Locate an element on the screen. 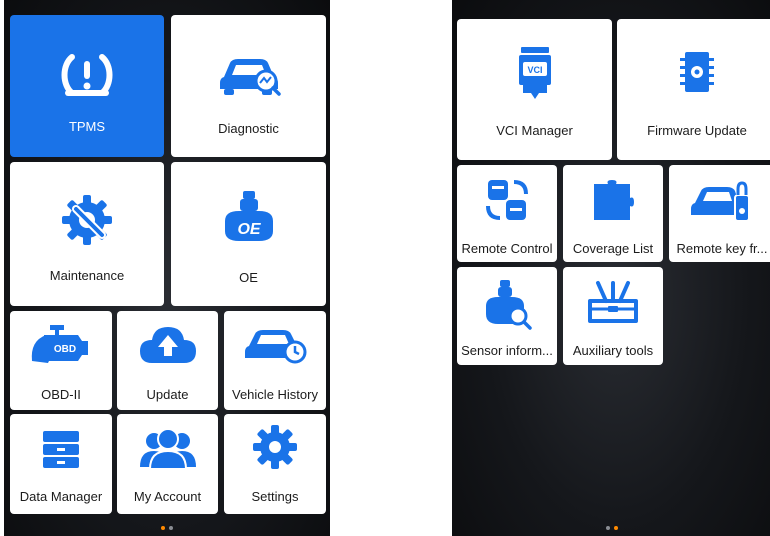 Image resolution: width=770 pixels, height=536 pixels. tpms-icon is located at coordinates (87, 75).